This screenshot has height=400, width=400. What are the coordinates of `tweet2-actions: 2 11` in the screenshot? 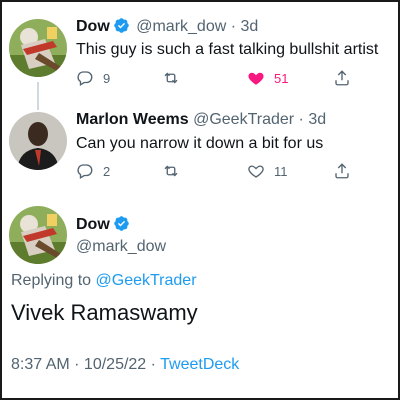 It's located at (216, 172).